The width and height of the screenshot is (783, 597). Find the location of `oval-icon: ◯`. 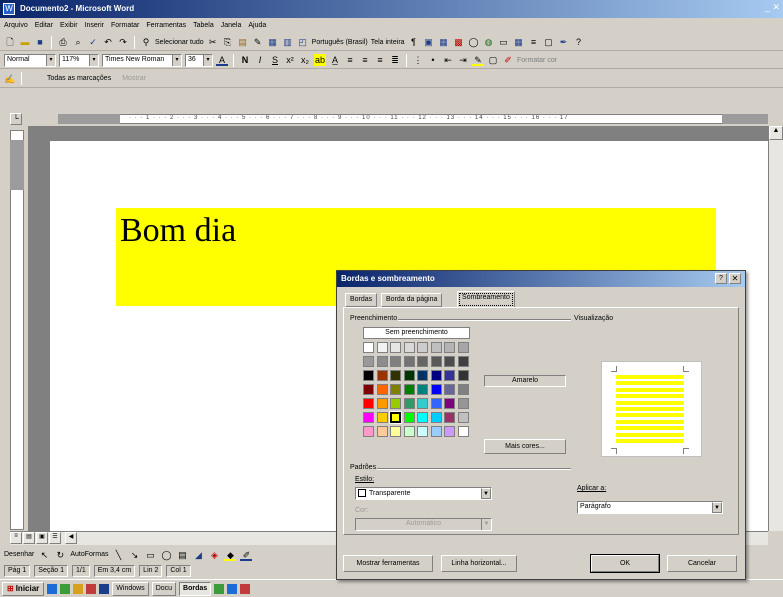

oval-icon: ◯ is located at coordinates (166, 555).